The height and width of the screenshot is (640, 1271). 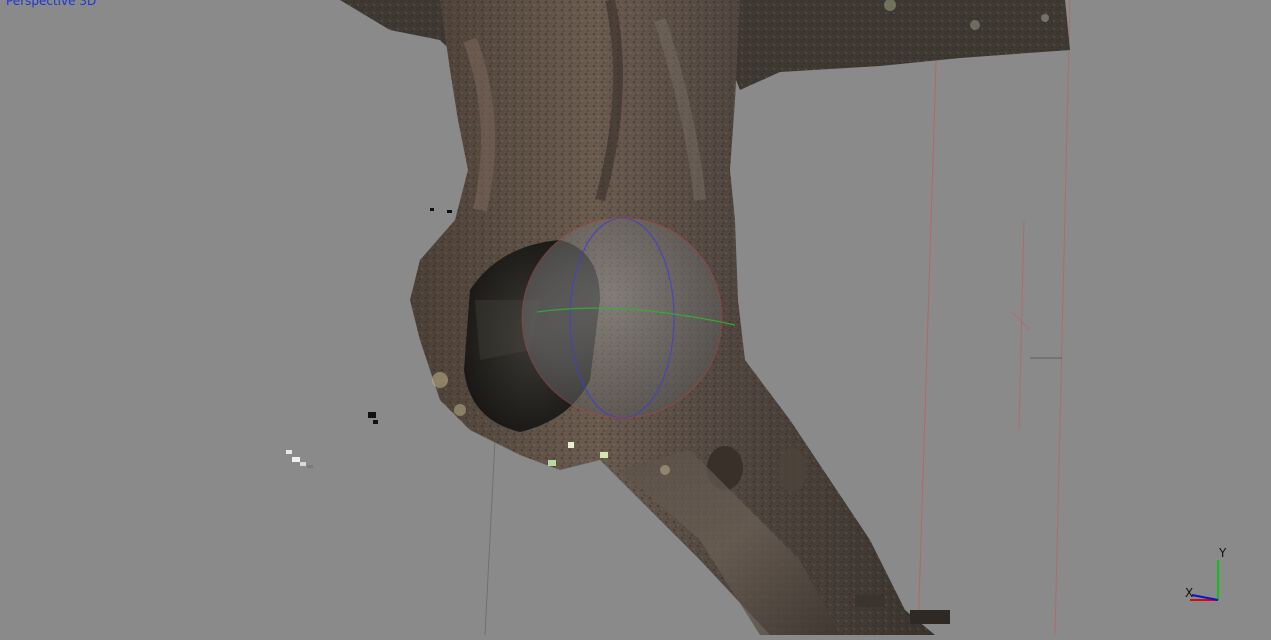 What do you see at coordinates (1222, 553) in the screenshot?
I see `y-axis-label: Y` at bounding box center [1222, 553].